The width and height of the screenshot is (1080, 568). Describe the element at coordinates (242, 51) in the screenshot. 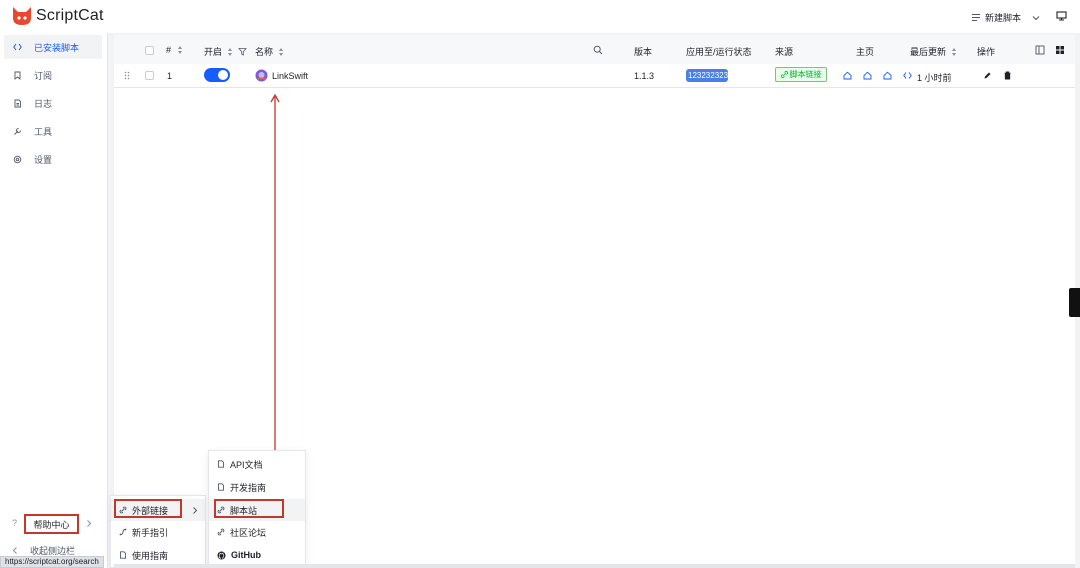

I see `filter-icon` at that location.